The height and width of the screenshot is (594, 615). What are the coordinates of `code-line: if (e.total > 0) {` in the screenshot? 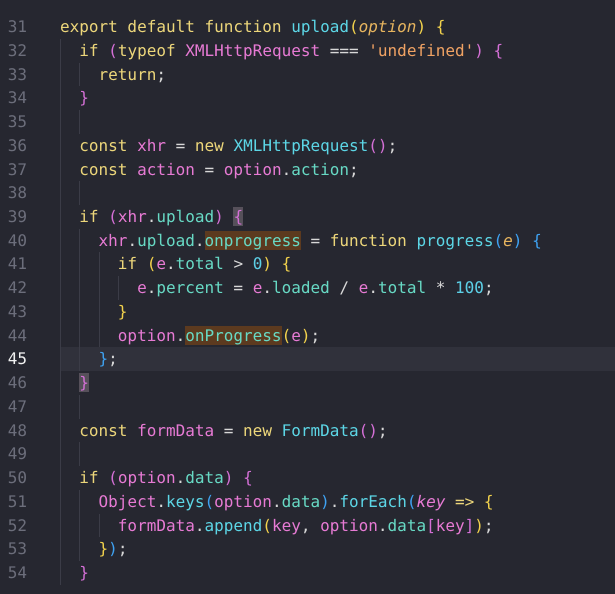 It's located at (204, 264).